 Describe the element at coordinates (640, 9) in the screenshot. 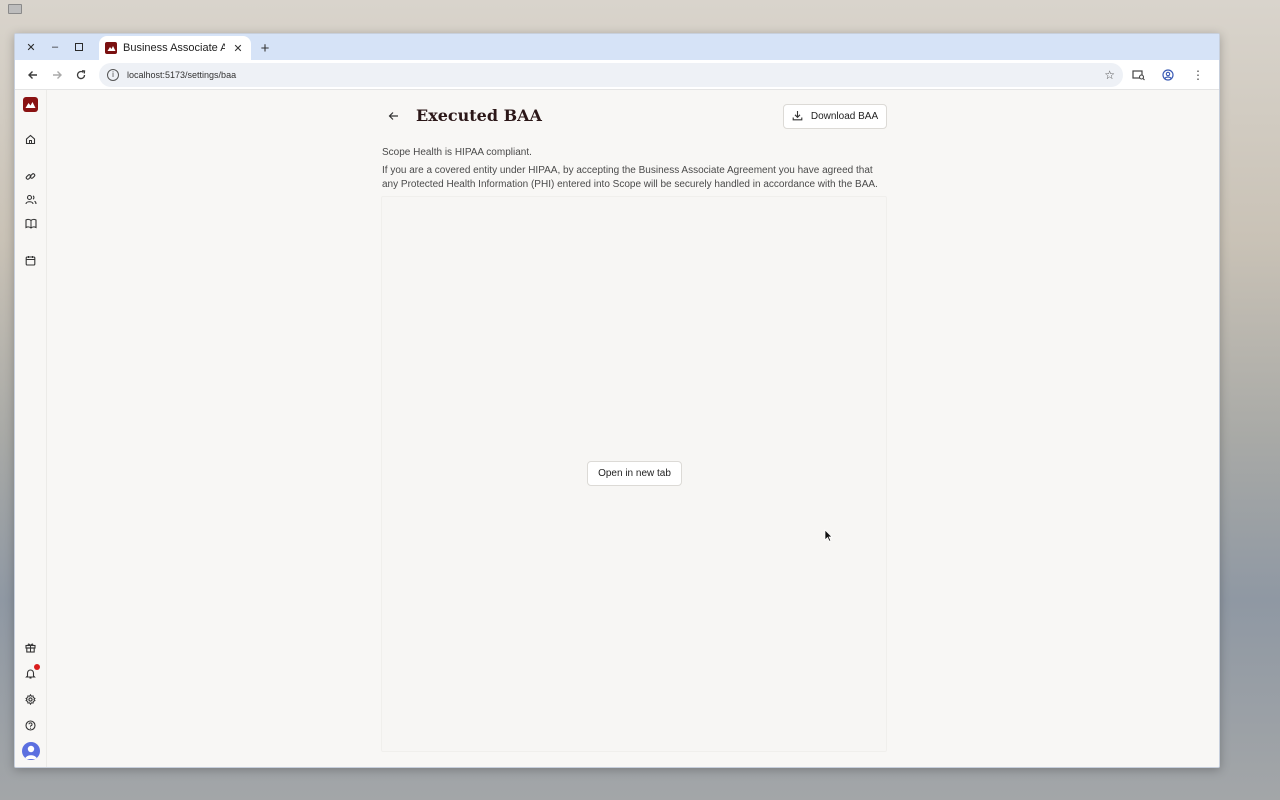

I see `desktop-top-bar` at that location.